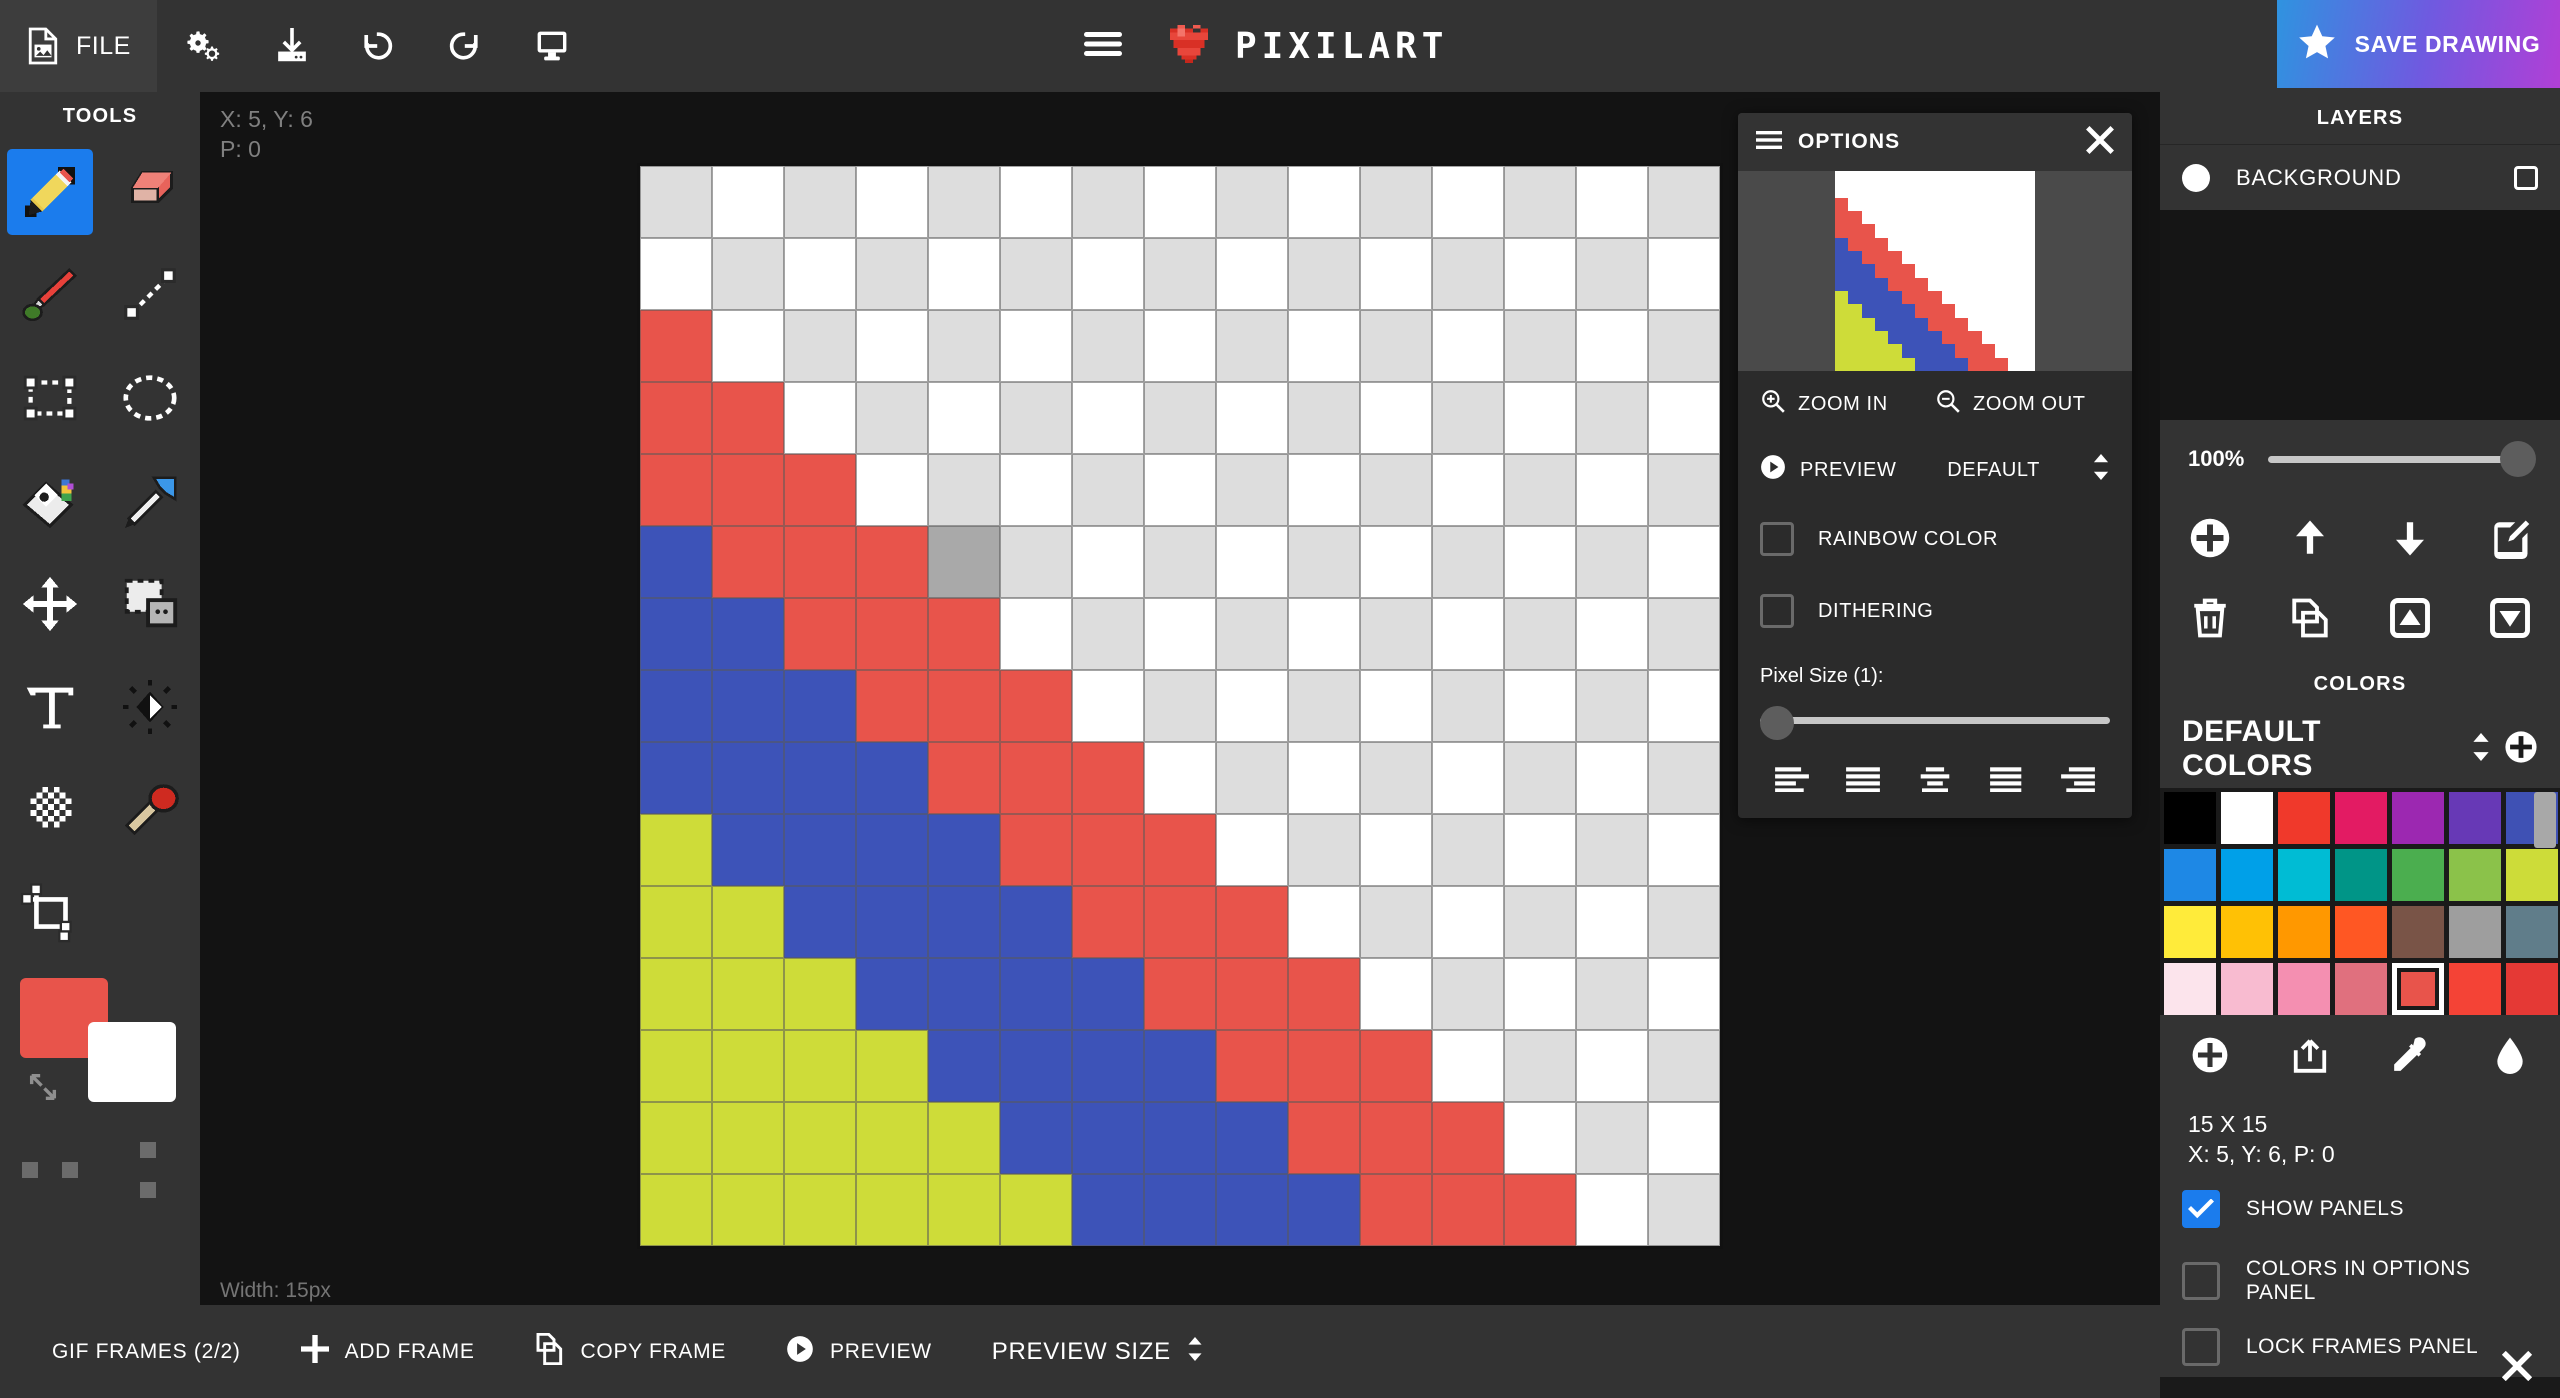 Image resolution: width=2560 pixels, height=1398 pixels. I want to click on lock-frames-panel-option: LOCK FRAMES PANEL, so click(2360, 1347).